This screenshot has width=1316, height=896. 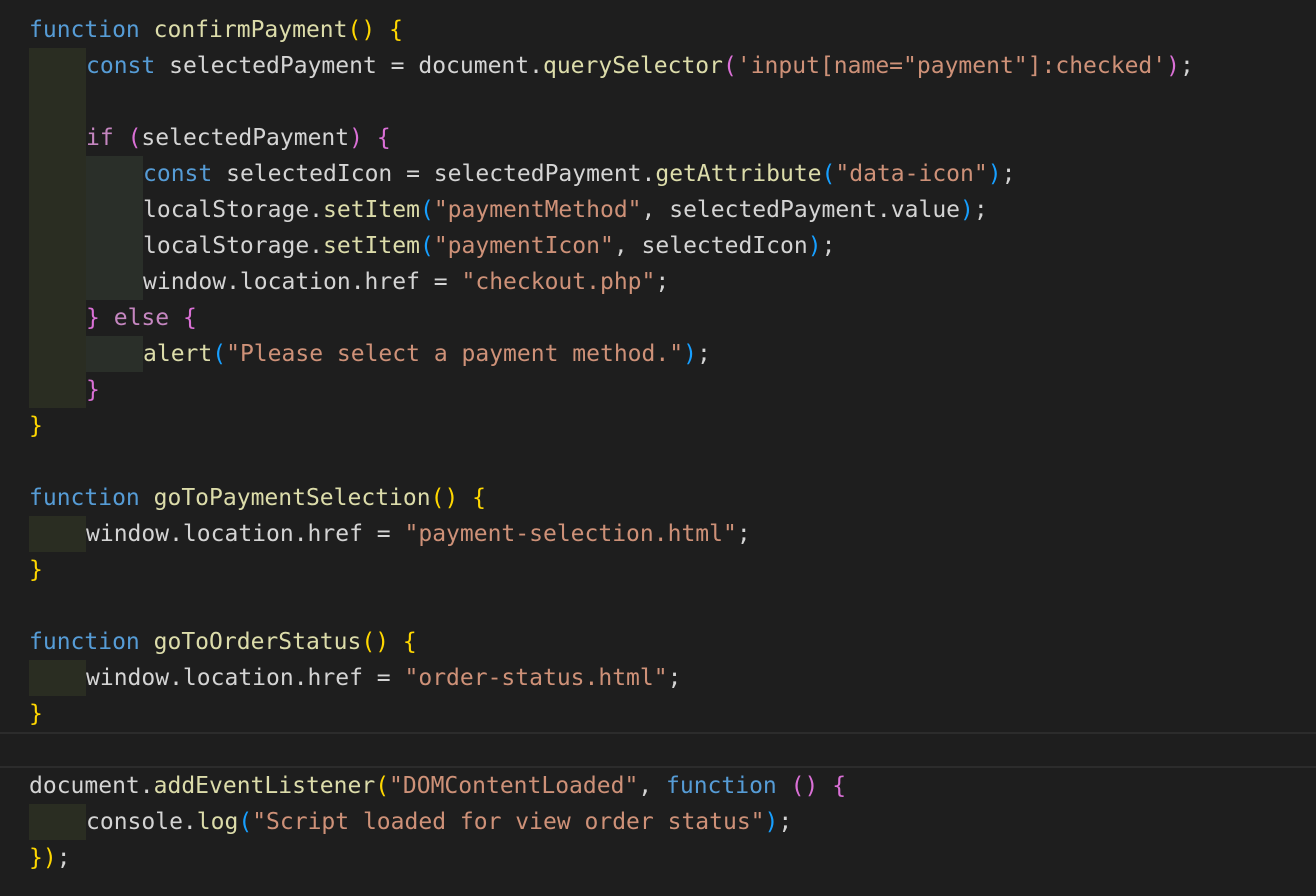 I want to click on code-line: if (selectedPayment) {, so click(x=658, y=138).